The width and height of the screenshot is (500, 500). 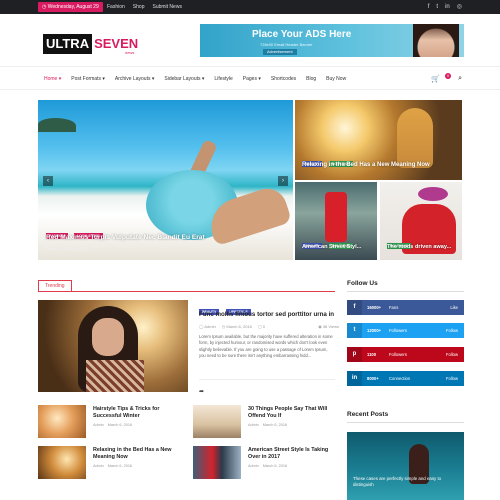 I want to click on facebook-like-button: Like, so click(x=454, y=307).